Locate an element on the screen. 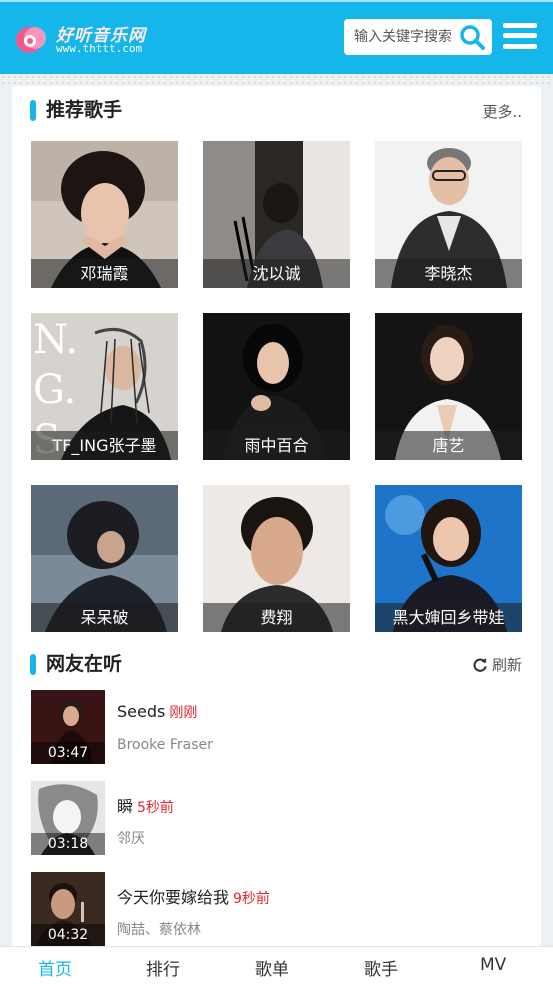 The height and width of the screenshot is (984, 553). search-input is located at coordinates (400, 37).